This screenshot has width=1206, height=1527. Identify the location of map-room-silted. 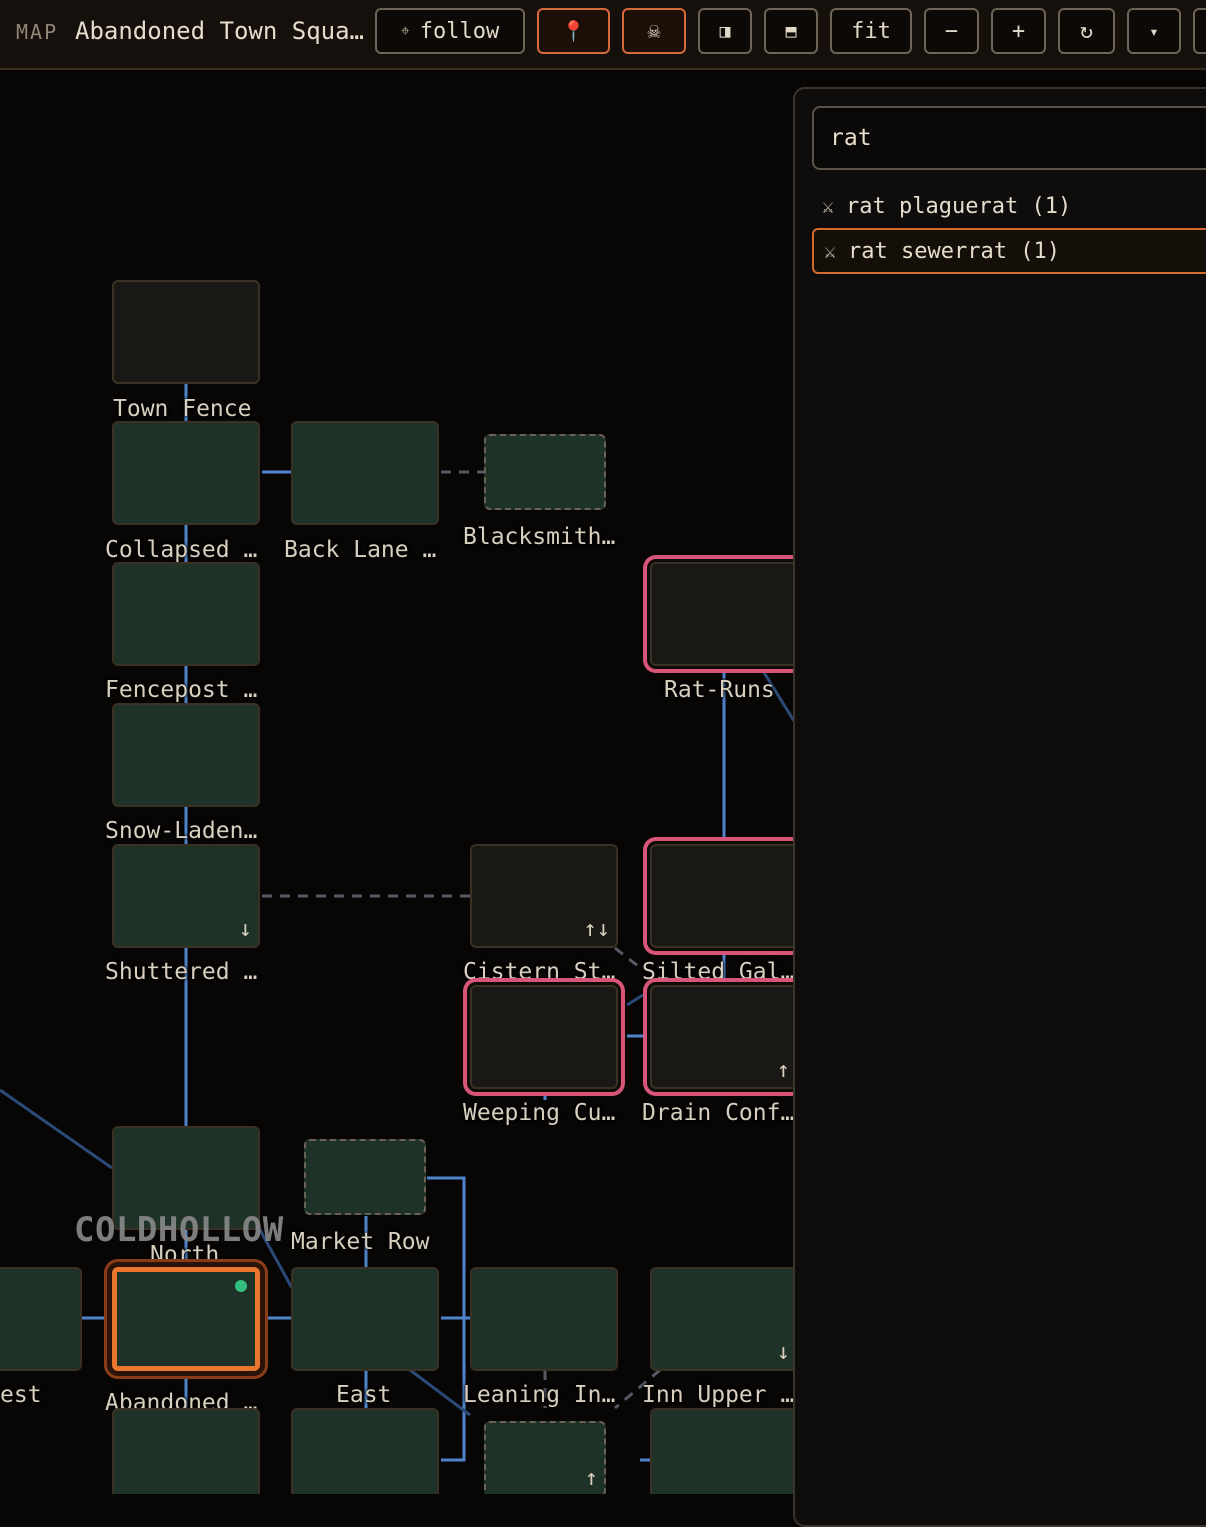
(724, 896).